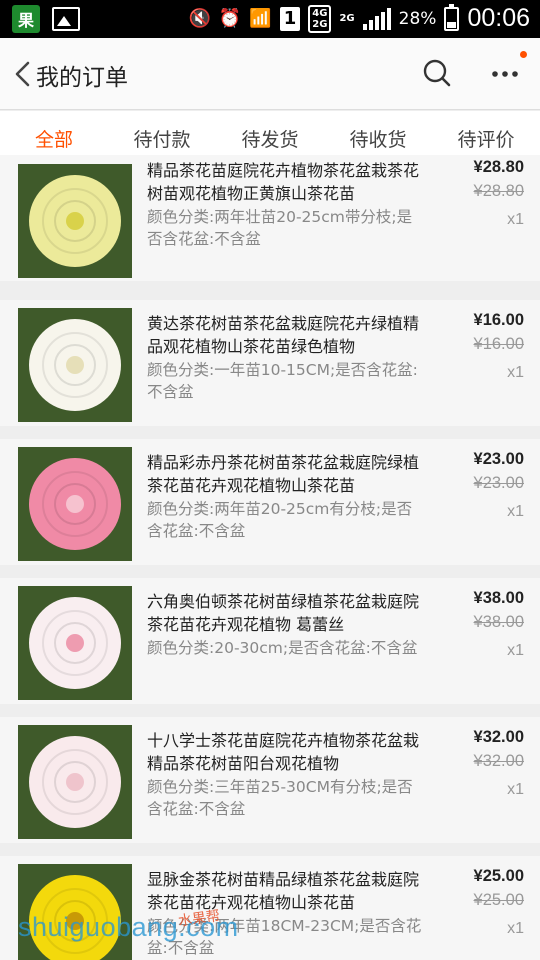 The image size is (540, 960). I want to click on original-price: ¥23.00, so click(498, 483).